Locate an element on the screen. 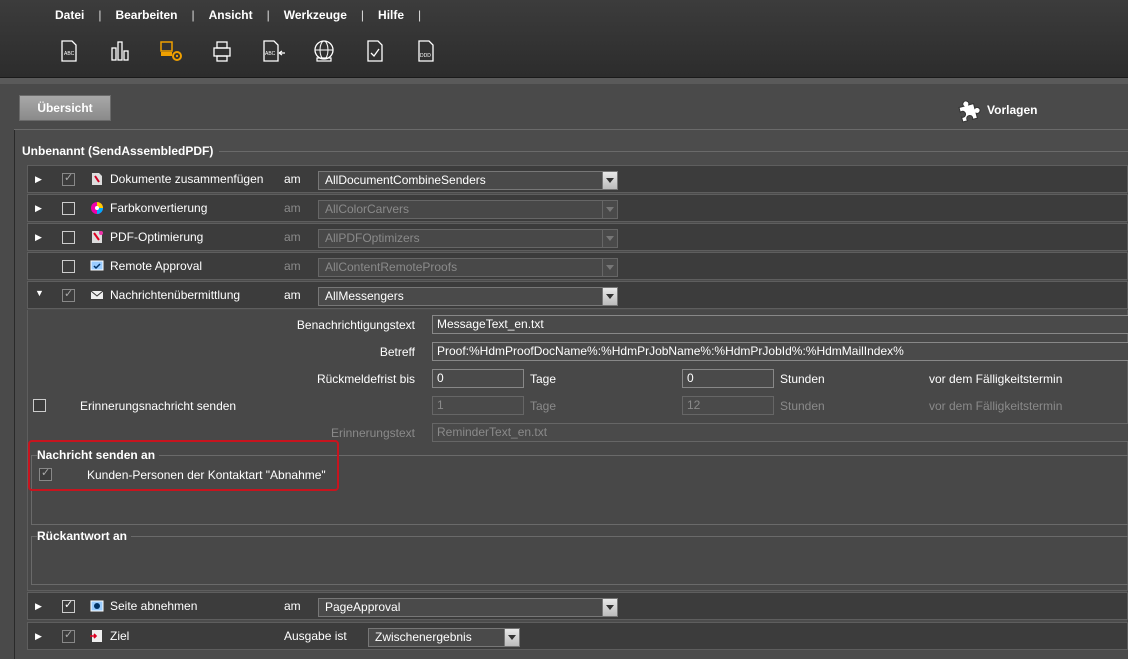 Image resolution: width=1128 pixels, height=659 pixels. reminder-text-field: ReminderText_en.txt is located at coordinates (780, 432).